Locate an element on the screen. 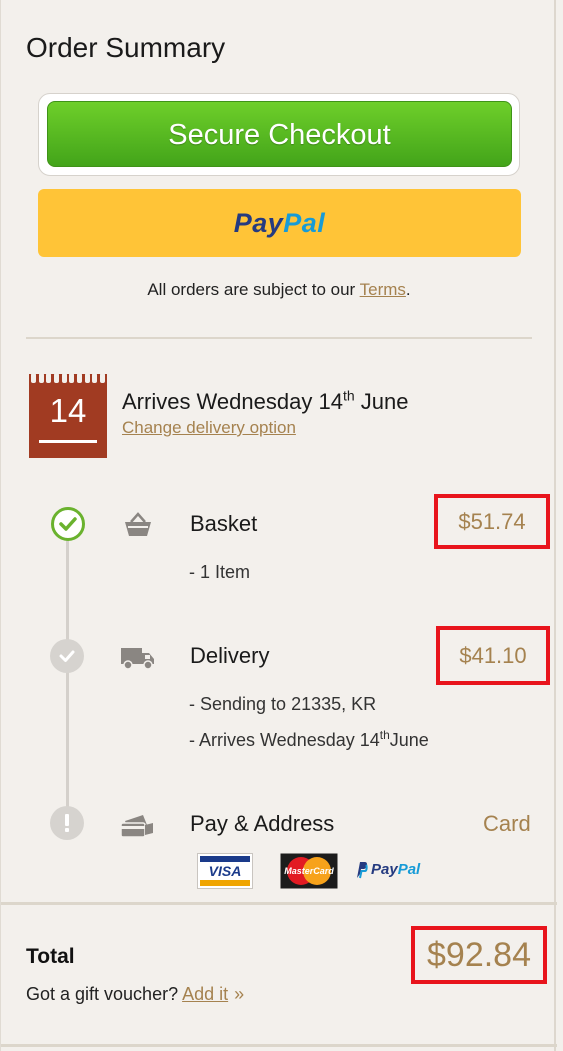 The height and width of the screenshot is (1051, 563). delivery-arrival: - Arrives Wednesday 14thJune is located at coordinates (309, 739).